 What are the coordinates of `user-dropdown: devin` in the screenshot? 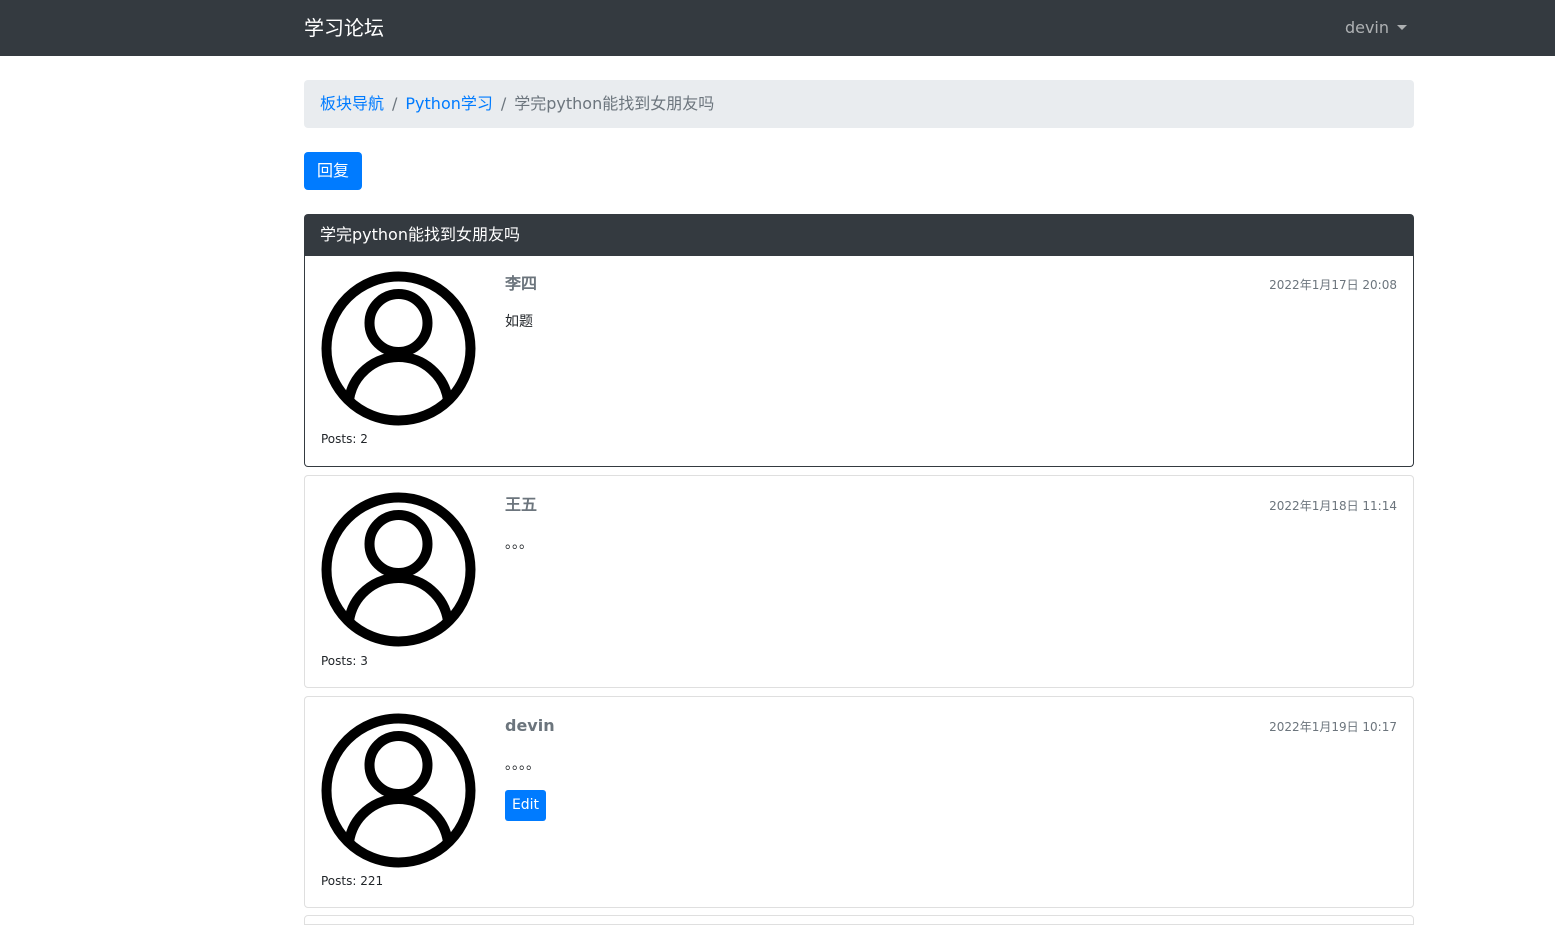 It's located at (1376, 28).